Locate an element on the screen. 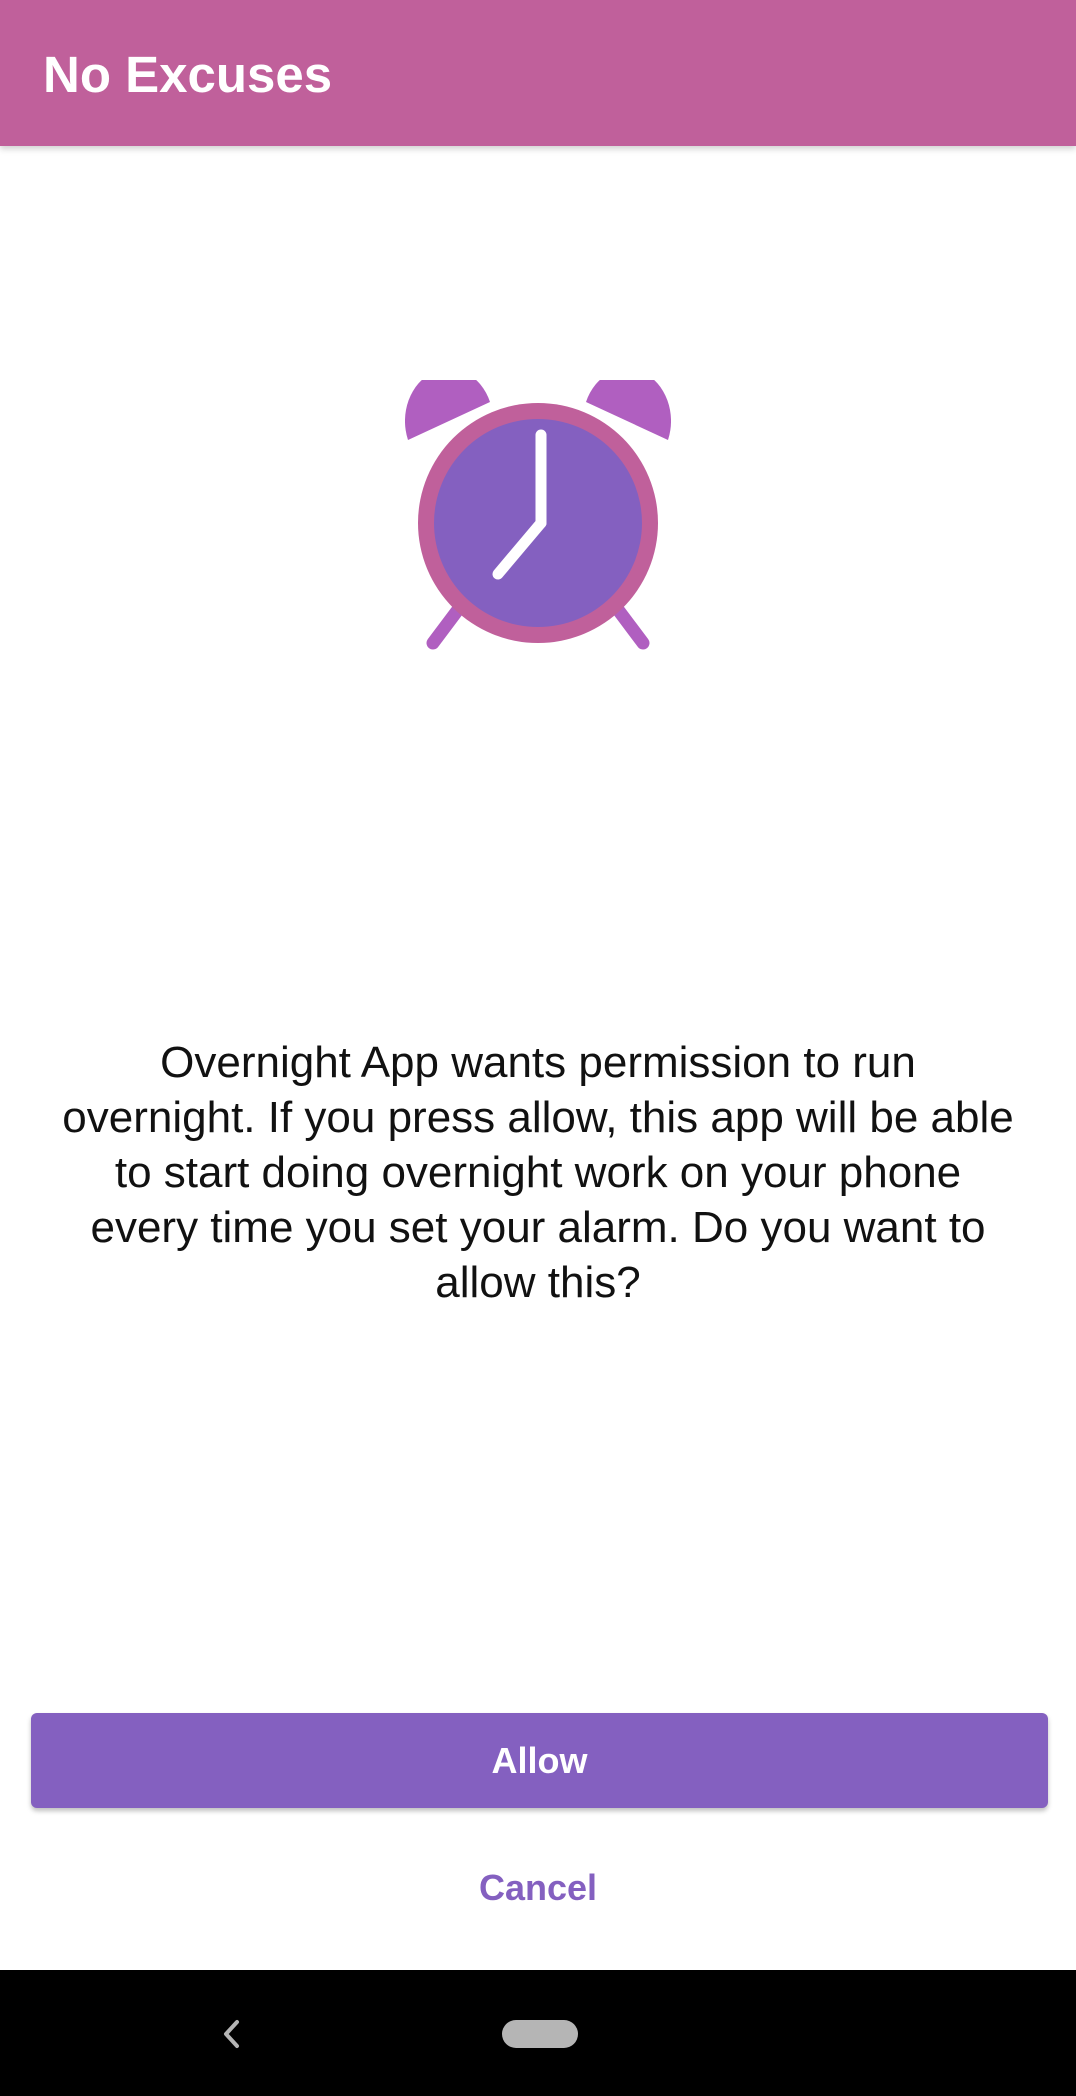 The width and height of the screenshot is (1076, 2096). system-navigation-bar is located at coordinates (538, 2033).